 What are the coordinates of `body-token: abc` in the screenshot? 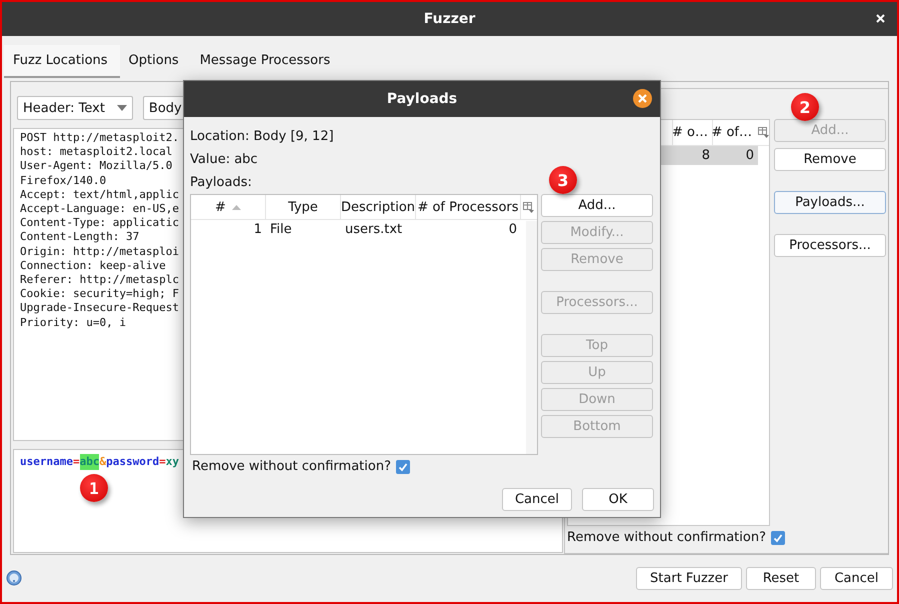 It's located at (90, 462).